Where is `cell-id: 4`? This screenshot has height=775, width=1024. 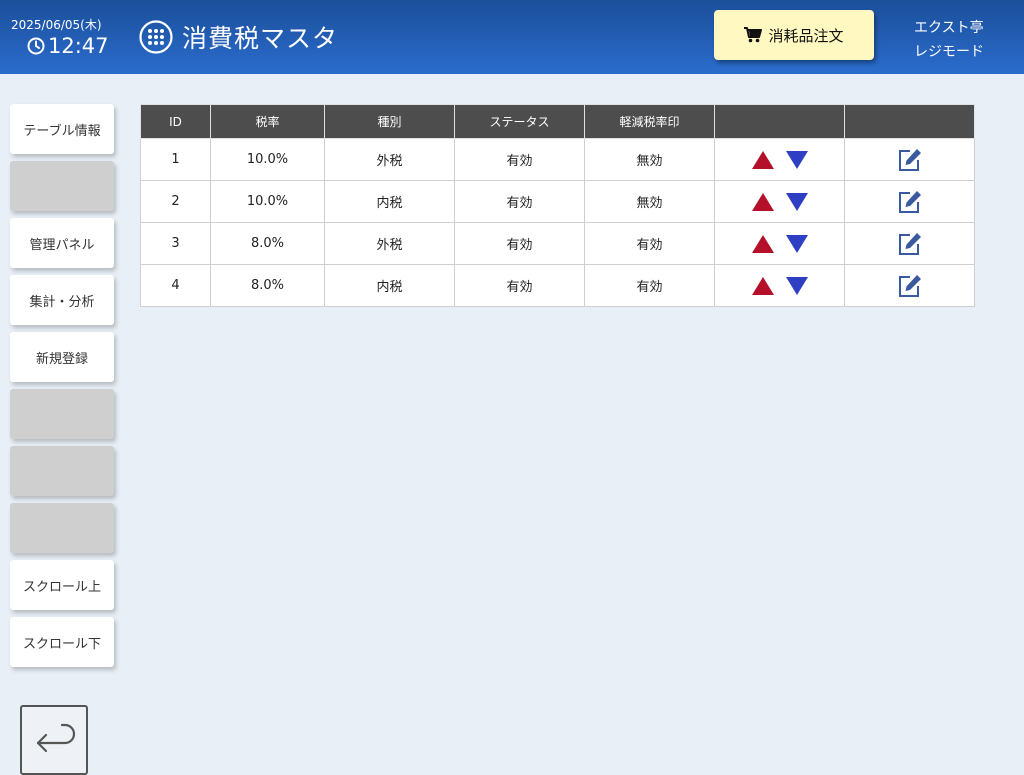 cell-id: 4 is located at coordinates (175, 285).